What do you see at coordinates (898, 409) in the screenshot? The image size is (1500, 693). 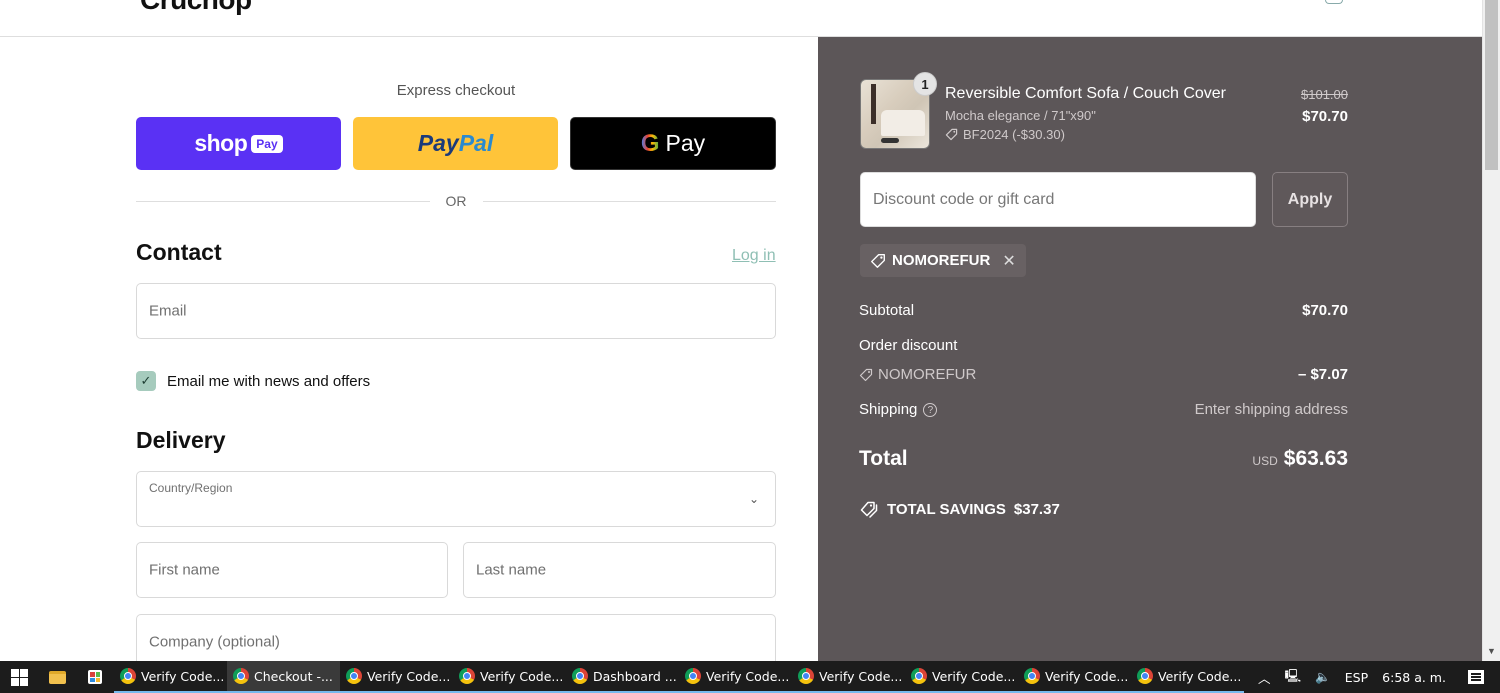 I see `shipping-label-group: Shipping?` at bounding box center [898, 409].